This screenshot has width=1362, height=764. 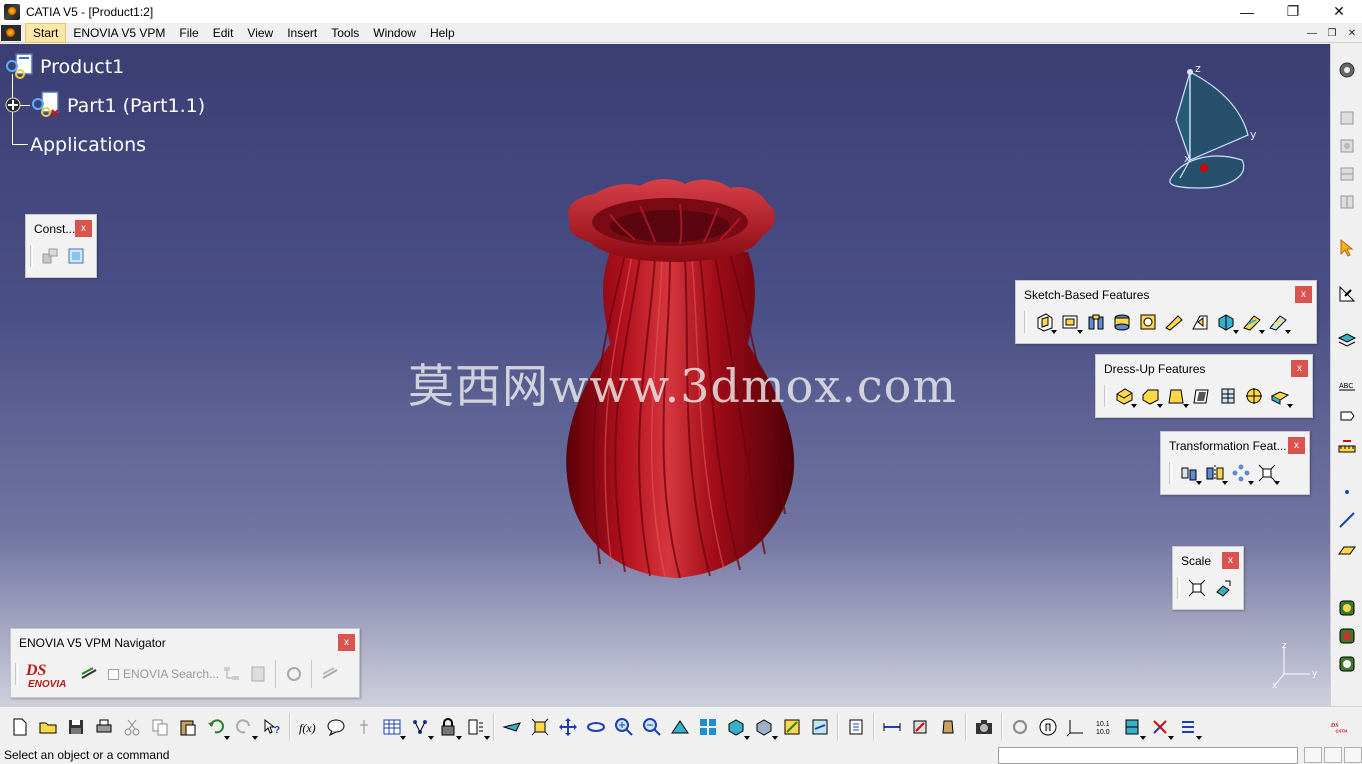 What do you see at coordinates (1148, 322) in the screenshot?
I see `hole-icon` at bounding box center [1148, 322].